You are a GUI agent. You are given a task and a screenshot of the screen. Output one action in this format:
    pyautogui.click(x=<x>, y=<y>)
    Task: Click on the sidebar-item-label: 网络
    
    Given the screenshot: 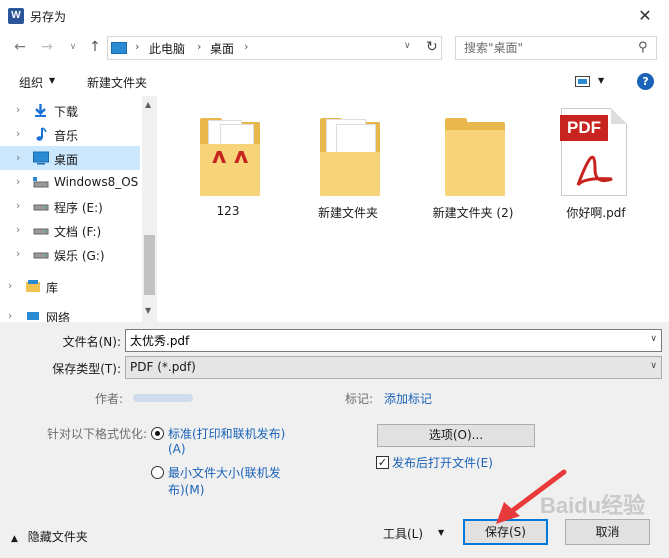 What is the action you would take?
    pyautogui.click(x=58, y=316)
    